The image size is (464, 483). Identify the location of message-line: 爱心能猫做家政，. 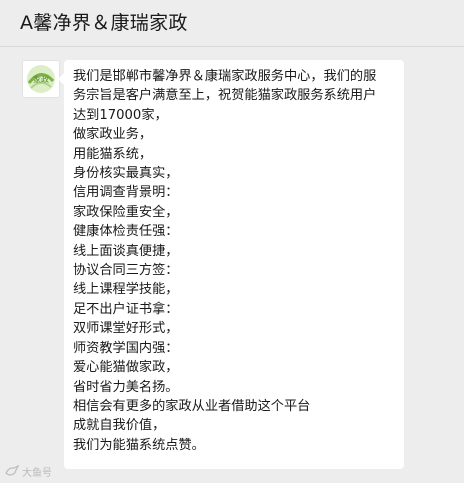
(126, 368).